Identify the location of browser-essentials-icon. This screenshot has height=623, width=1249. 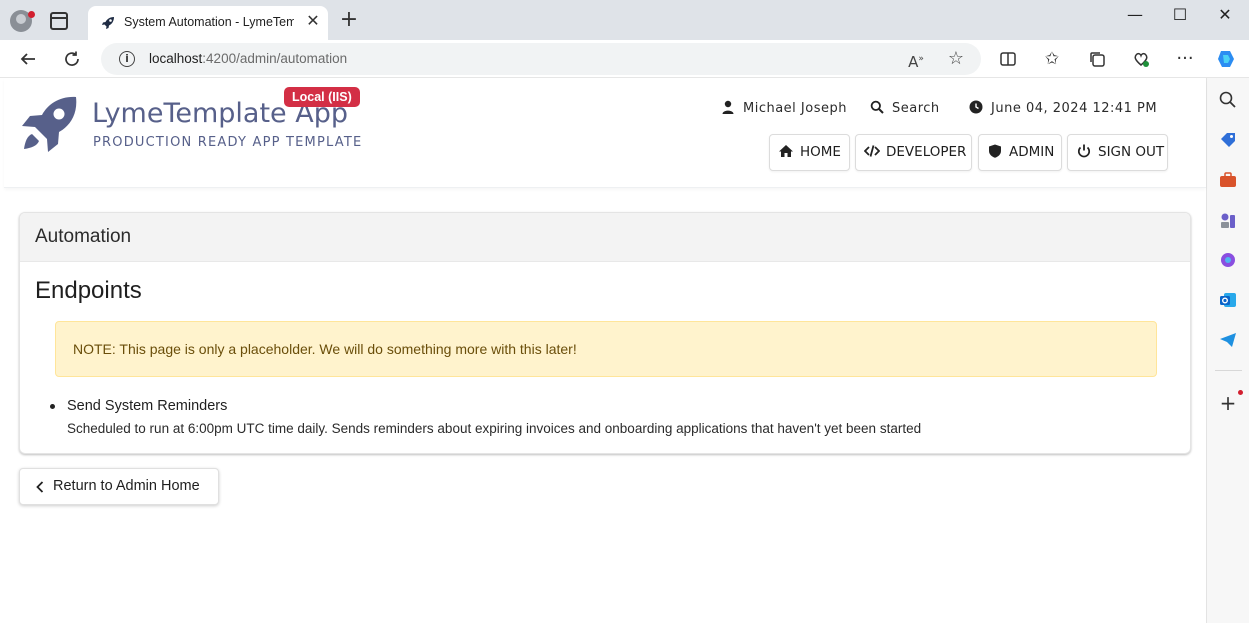
(1141, 59).